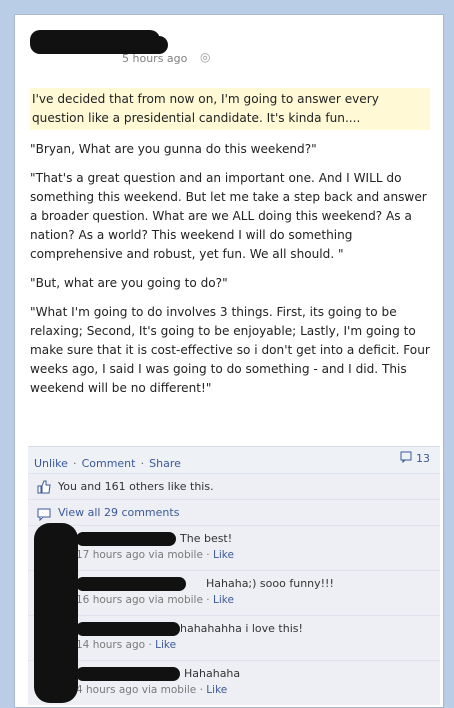  Describe the element at coordinates (234, 486) in the screenshot. I see `likes-row: You and 161 others like this.` at that location.